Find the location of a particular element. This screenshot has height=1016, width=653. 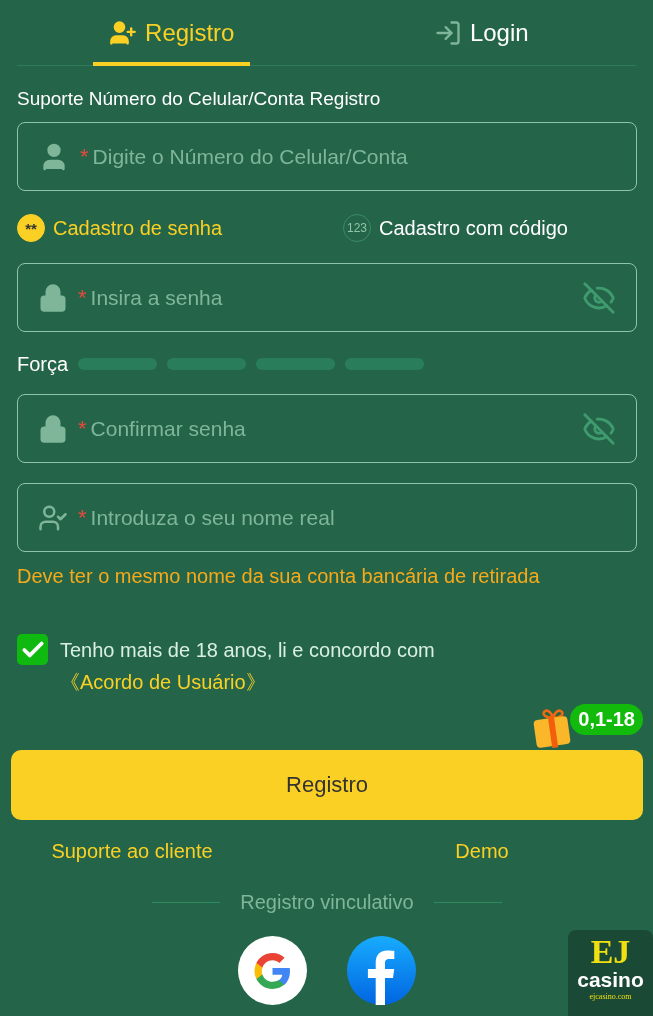

tab: Registro is located at coordinates (172, 33).